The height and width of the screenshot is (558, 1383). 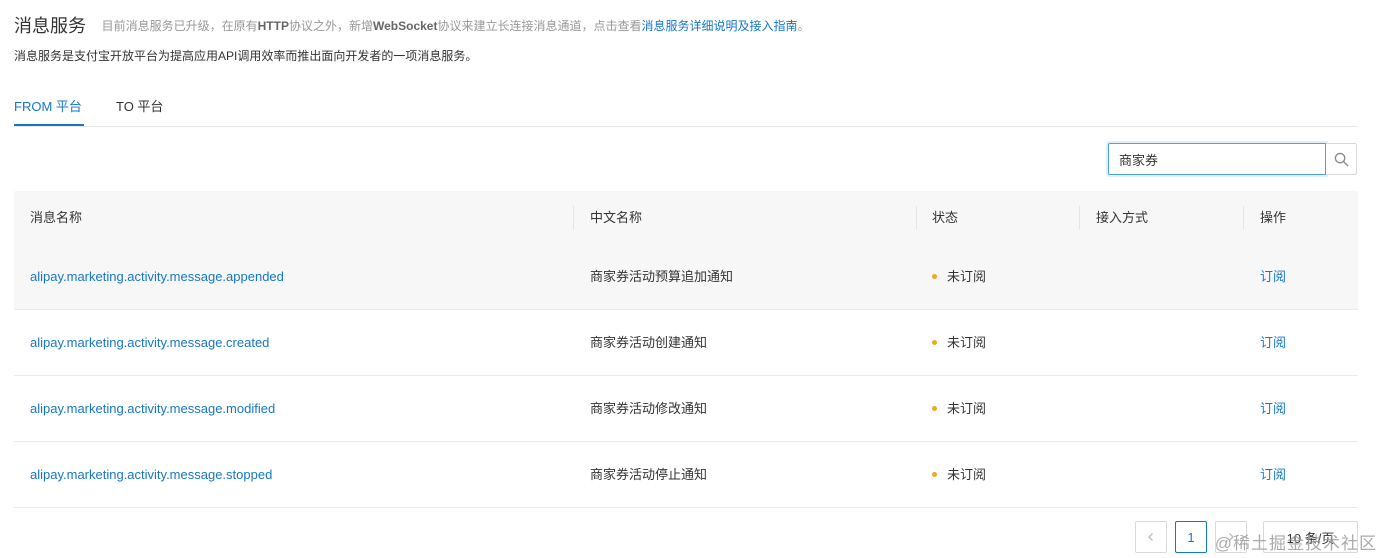 What do you see at coordinates (649, 474) in the screenshot?
I see `chinese-name: 商家券活动停止通知` at bounding box center [649, 474].